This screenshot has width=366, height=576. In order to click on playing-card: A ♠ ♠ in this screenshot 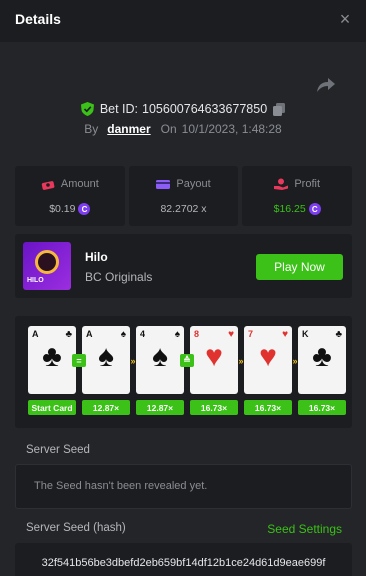, I will do `click(106, 360)`.